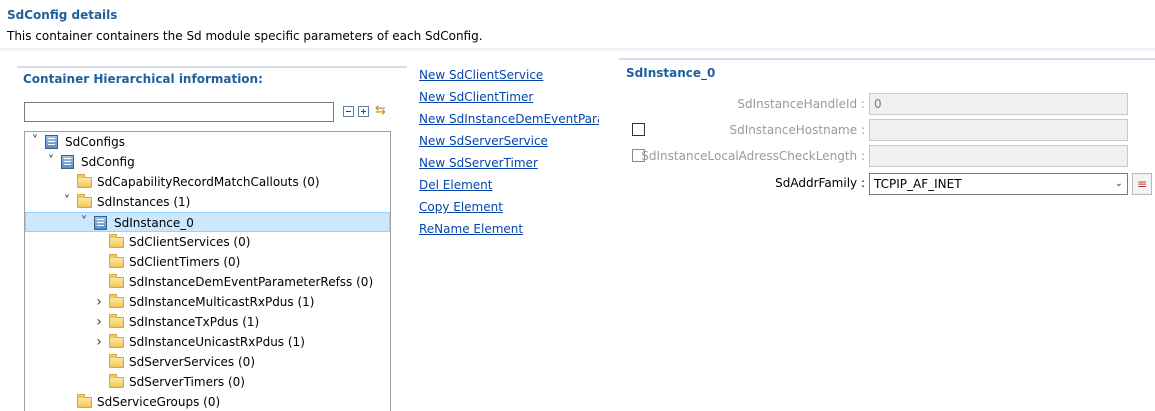  What do you see at coordinates (509, 164) in the screenshot?
I see `new-sdservertimer-link: New SdServerTimer` at bounding box center [509, 164].